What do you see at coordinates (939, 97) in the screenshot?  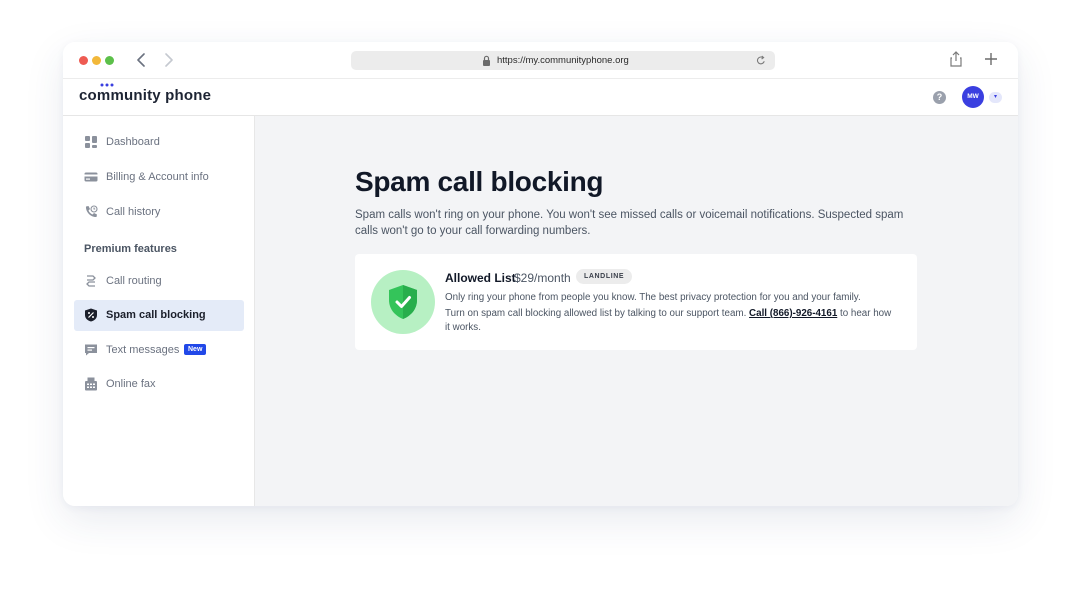 I see `help-icon: ?` at bounding box center [939, 97].